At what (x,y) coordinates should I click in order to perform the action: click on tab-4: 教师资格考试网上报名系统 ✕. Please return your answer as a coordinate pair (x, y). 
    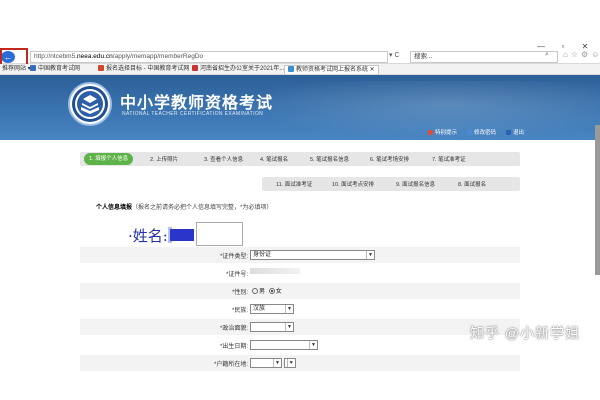
    Looking at the image, I should click on (331, 69).